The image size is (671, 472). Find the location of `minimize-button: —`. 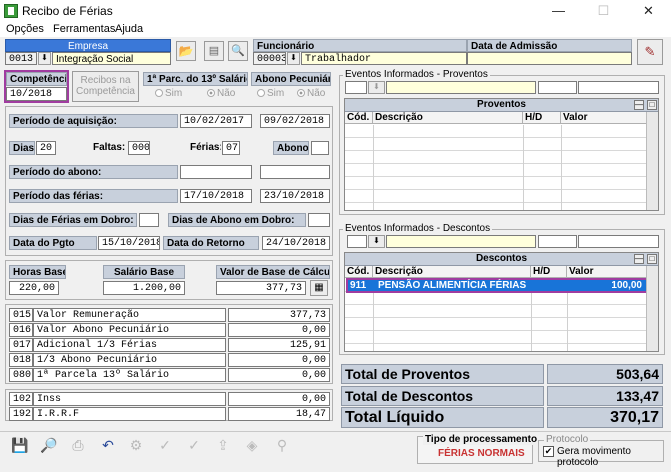

minimize-button: — is located at coordinates (558, 11).